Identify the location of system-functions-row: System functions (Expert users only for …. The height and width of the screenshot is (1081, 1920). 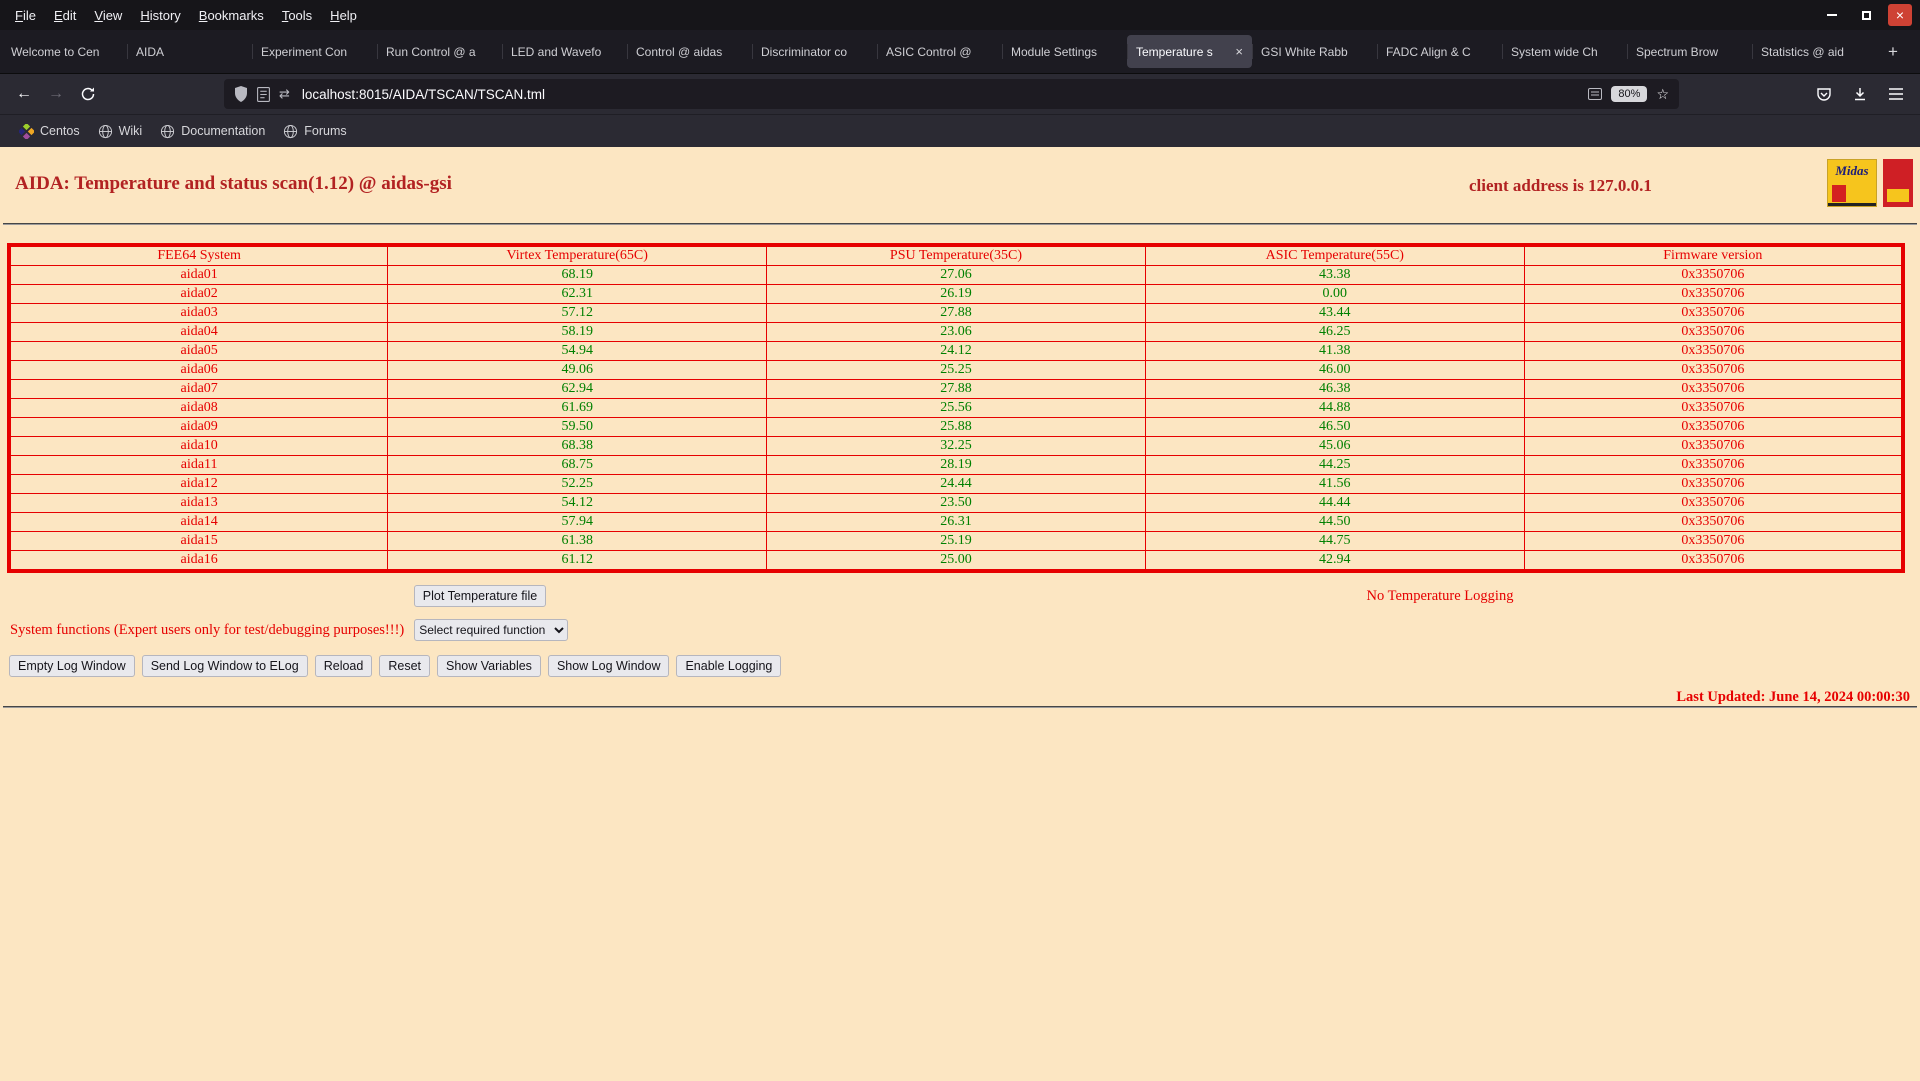
(965, 630).